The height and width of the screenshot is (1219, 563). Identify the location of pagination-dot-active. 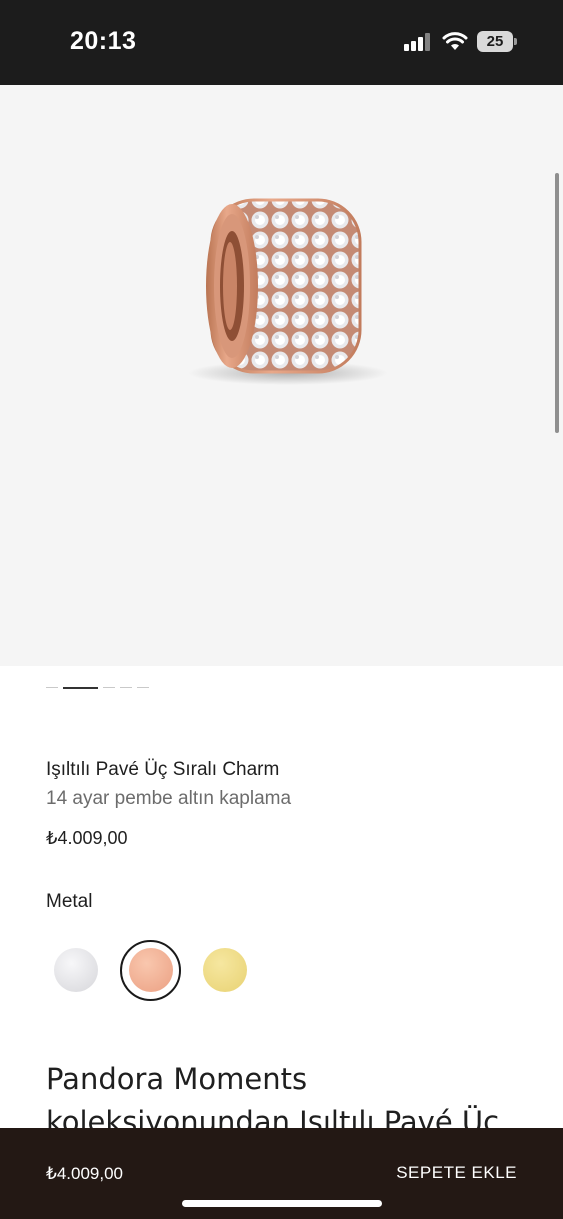
(80, 688).